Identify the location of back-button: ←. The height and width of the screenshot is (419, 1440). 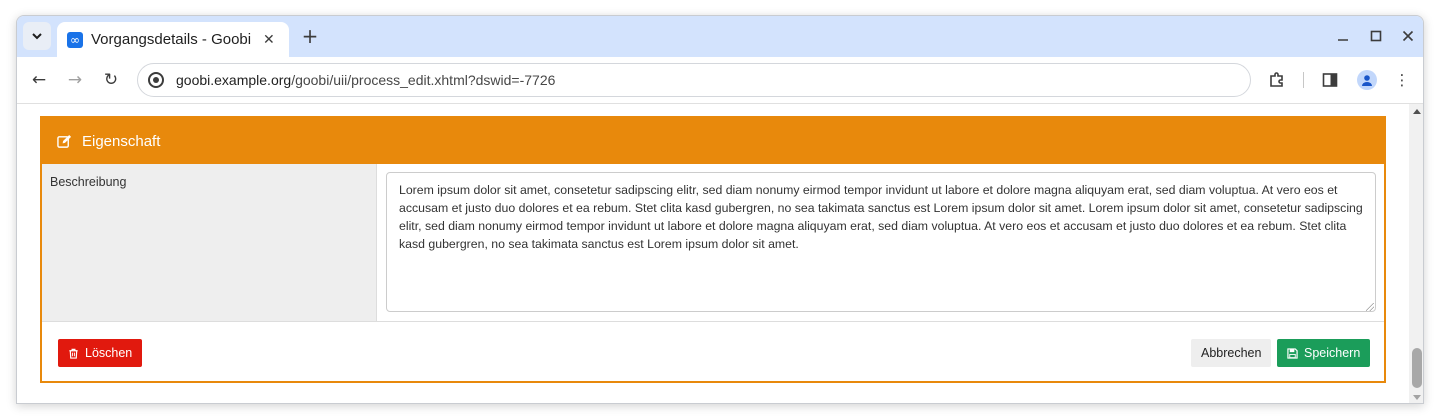
(39, 80).